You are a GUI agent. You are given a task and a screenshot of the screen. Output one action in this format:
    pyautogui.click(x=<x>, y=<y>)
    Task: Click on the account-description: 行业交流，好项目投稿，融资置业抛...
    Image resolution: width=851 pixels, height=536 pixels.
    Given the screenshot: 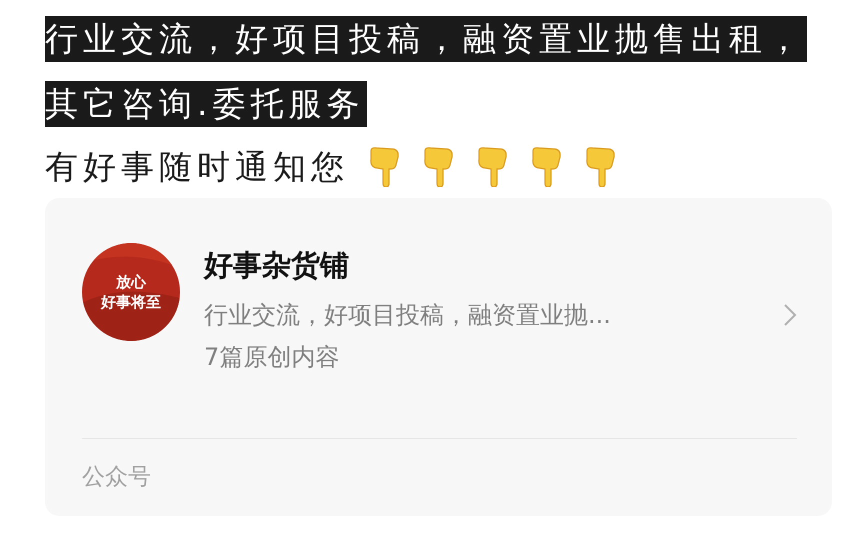 What is the action you would take?
    pyautogui.click(x=407, y=315)
    